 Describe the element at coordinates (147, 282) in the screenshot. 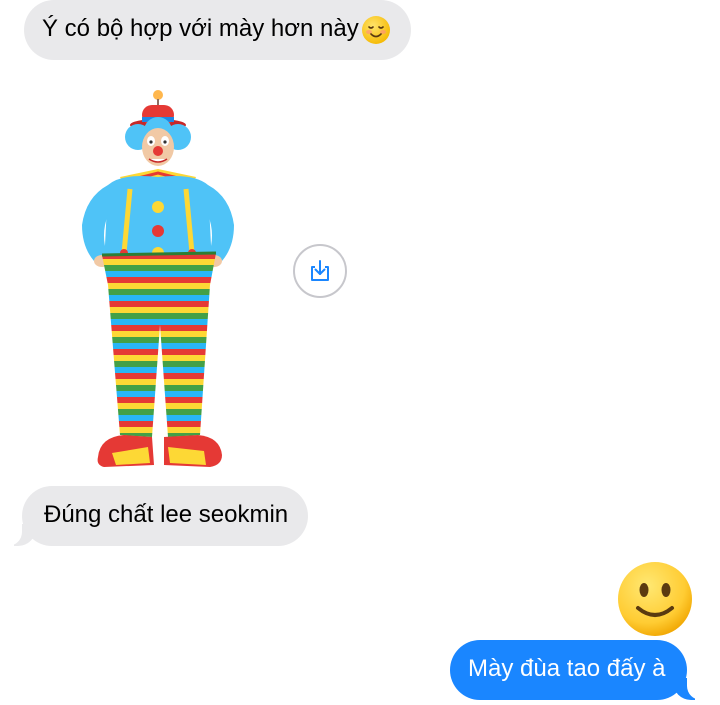

I see `clown-costume-image` at that location.